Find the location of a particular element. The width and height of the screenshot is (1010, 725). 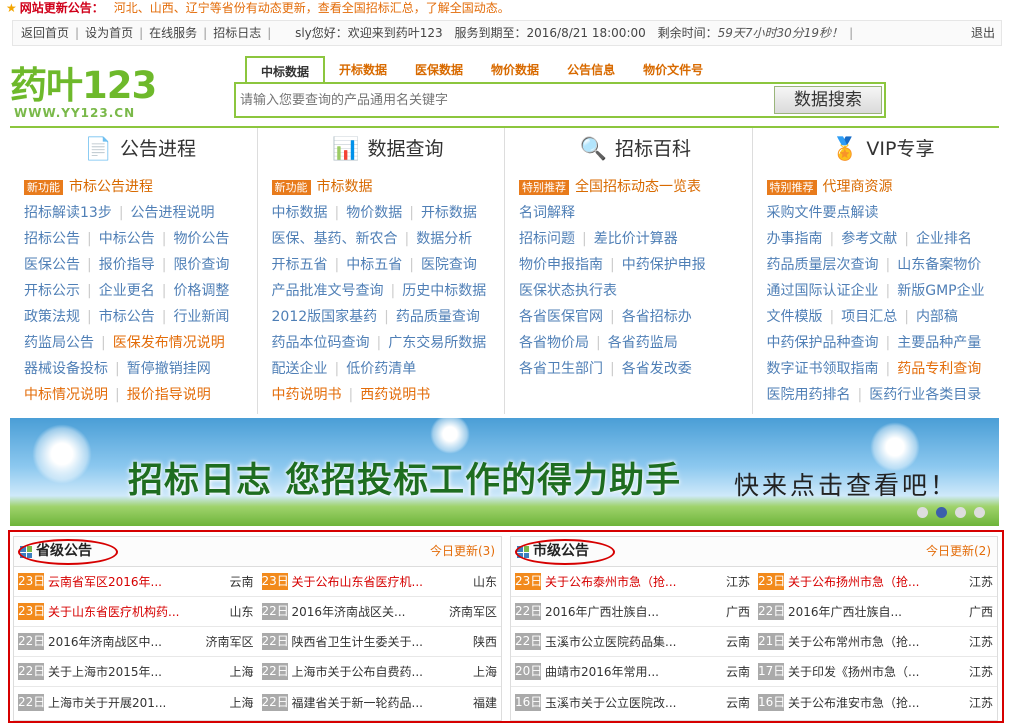

nav-link: 山东备案物价 is located at coordinates (939, 265).